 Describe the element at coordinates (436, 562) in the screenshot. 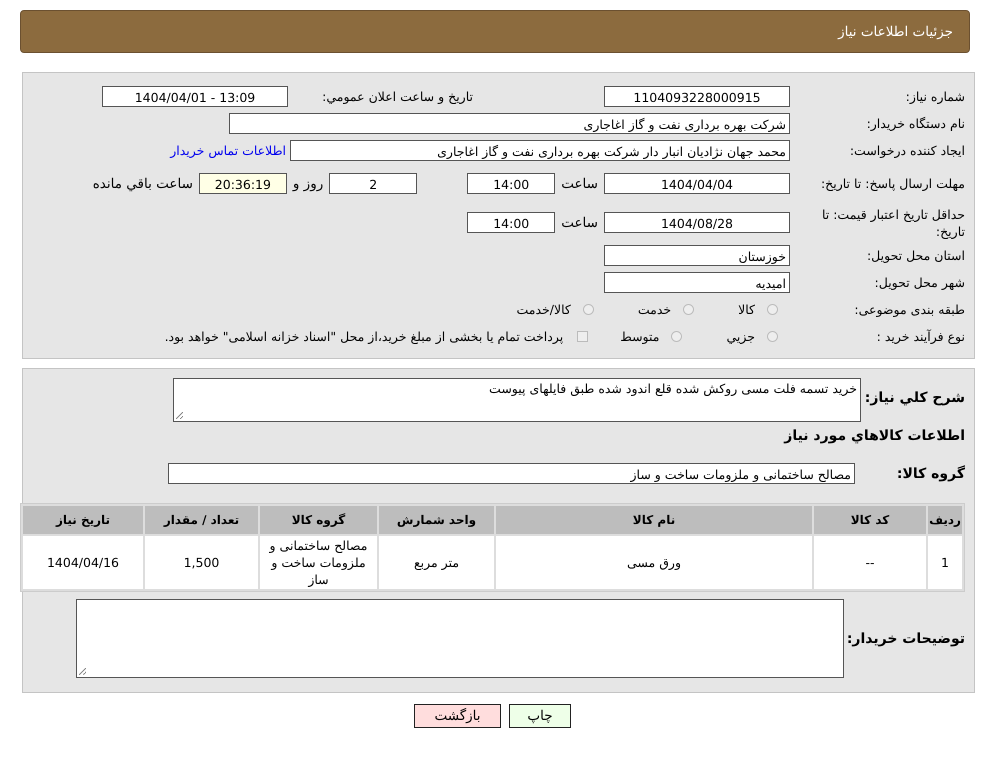

I see `table-cell: متر مربع` at that location.